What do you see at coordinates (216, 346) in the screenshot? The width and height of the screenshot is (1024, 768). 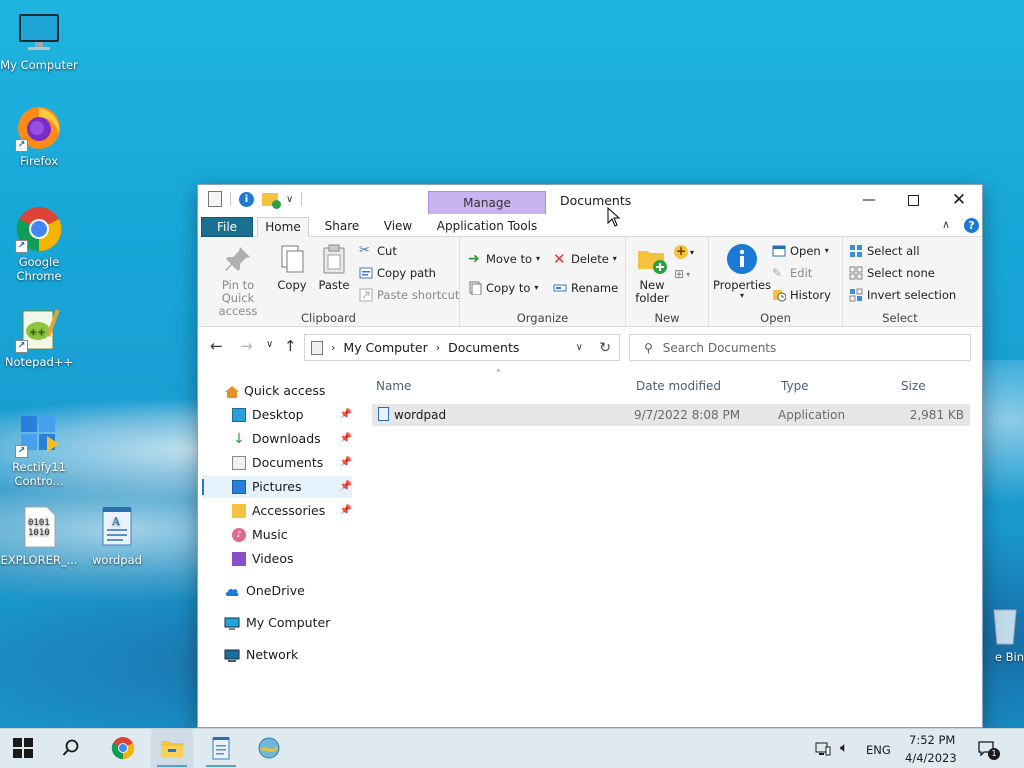 I see `back-arrow-icon: ←` at bounding box center [216, 346].